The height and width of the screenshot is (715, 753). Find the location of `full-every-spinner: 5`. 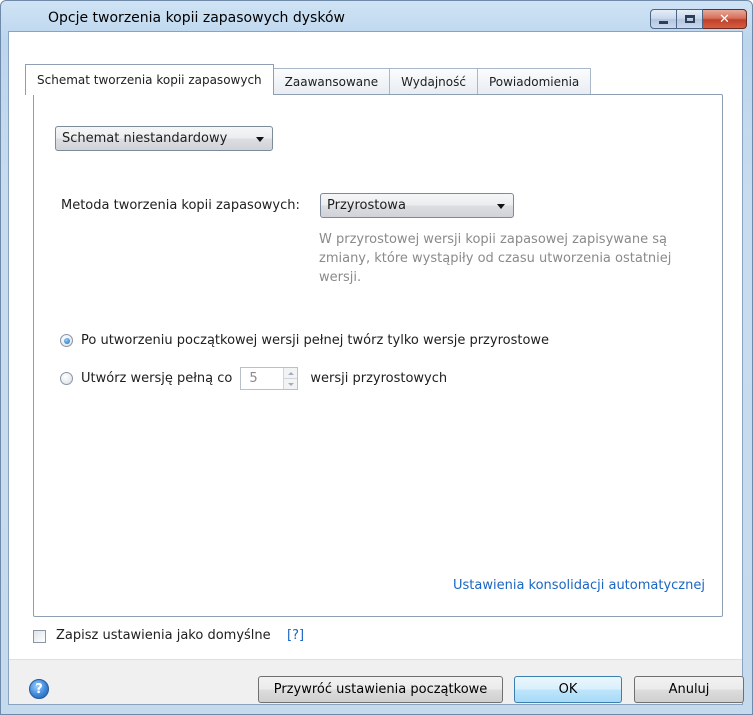

full-every-spinner: 5 is located at coordinates (269, 378).